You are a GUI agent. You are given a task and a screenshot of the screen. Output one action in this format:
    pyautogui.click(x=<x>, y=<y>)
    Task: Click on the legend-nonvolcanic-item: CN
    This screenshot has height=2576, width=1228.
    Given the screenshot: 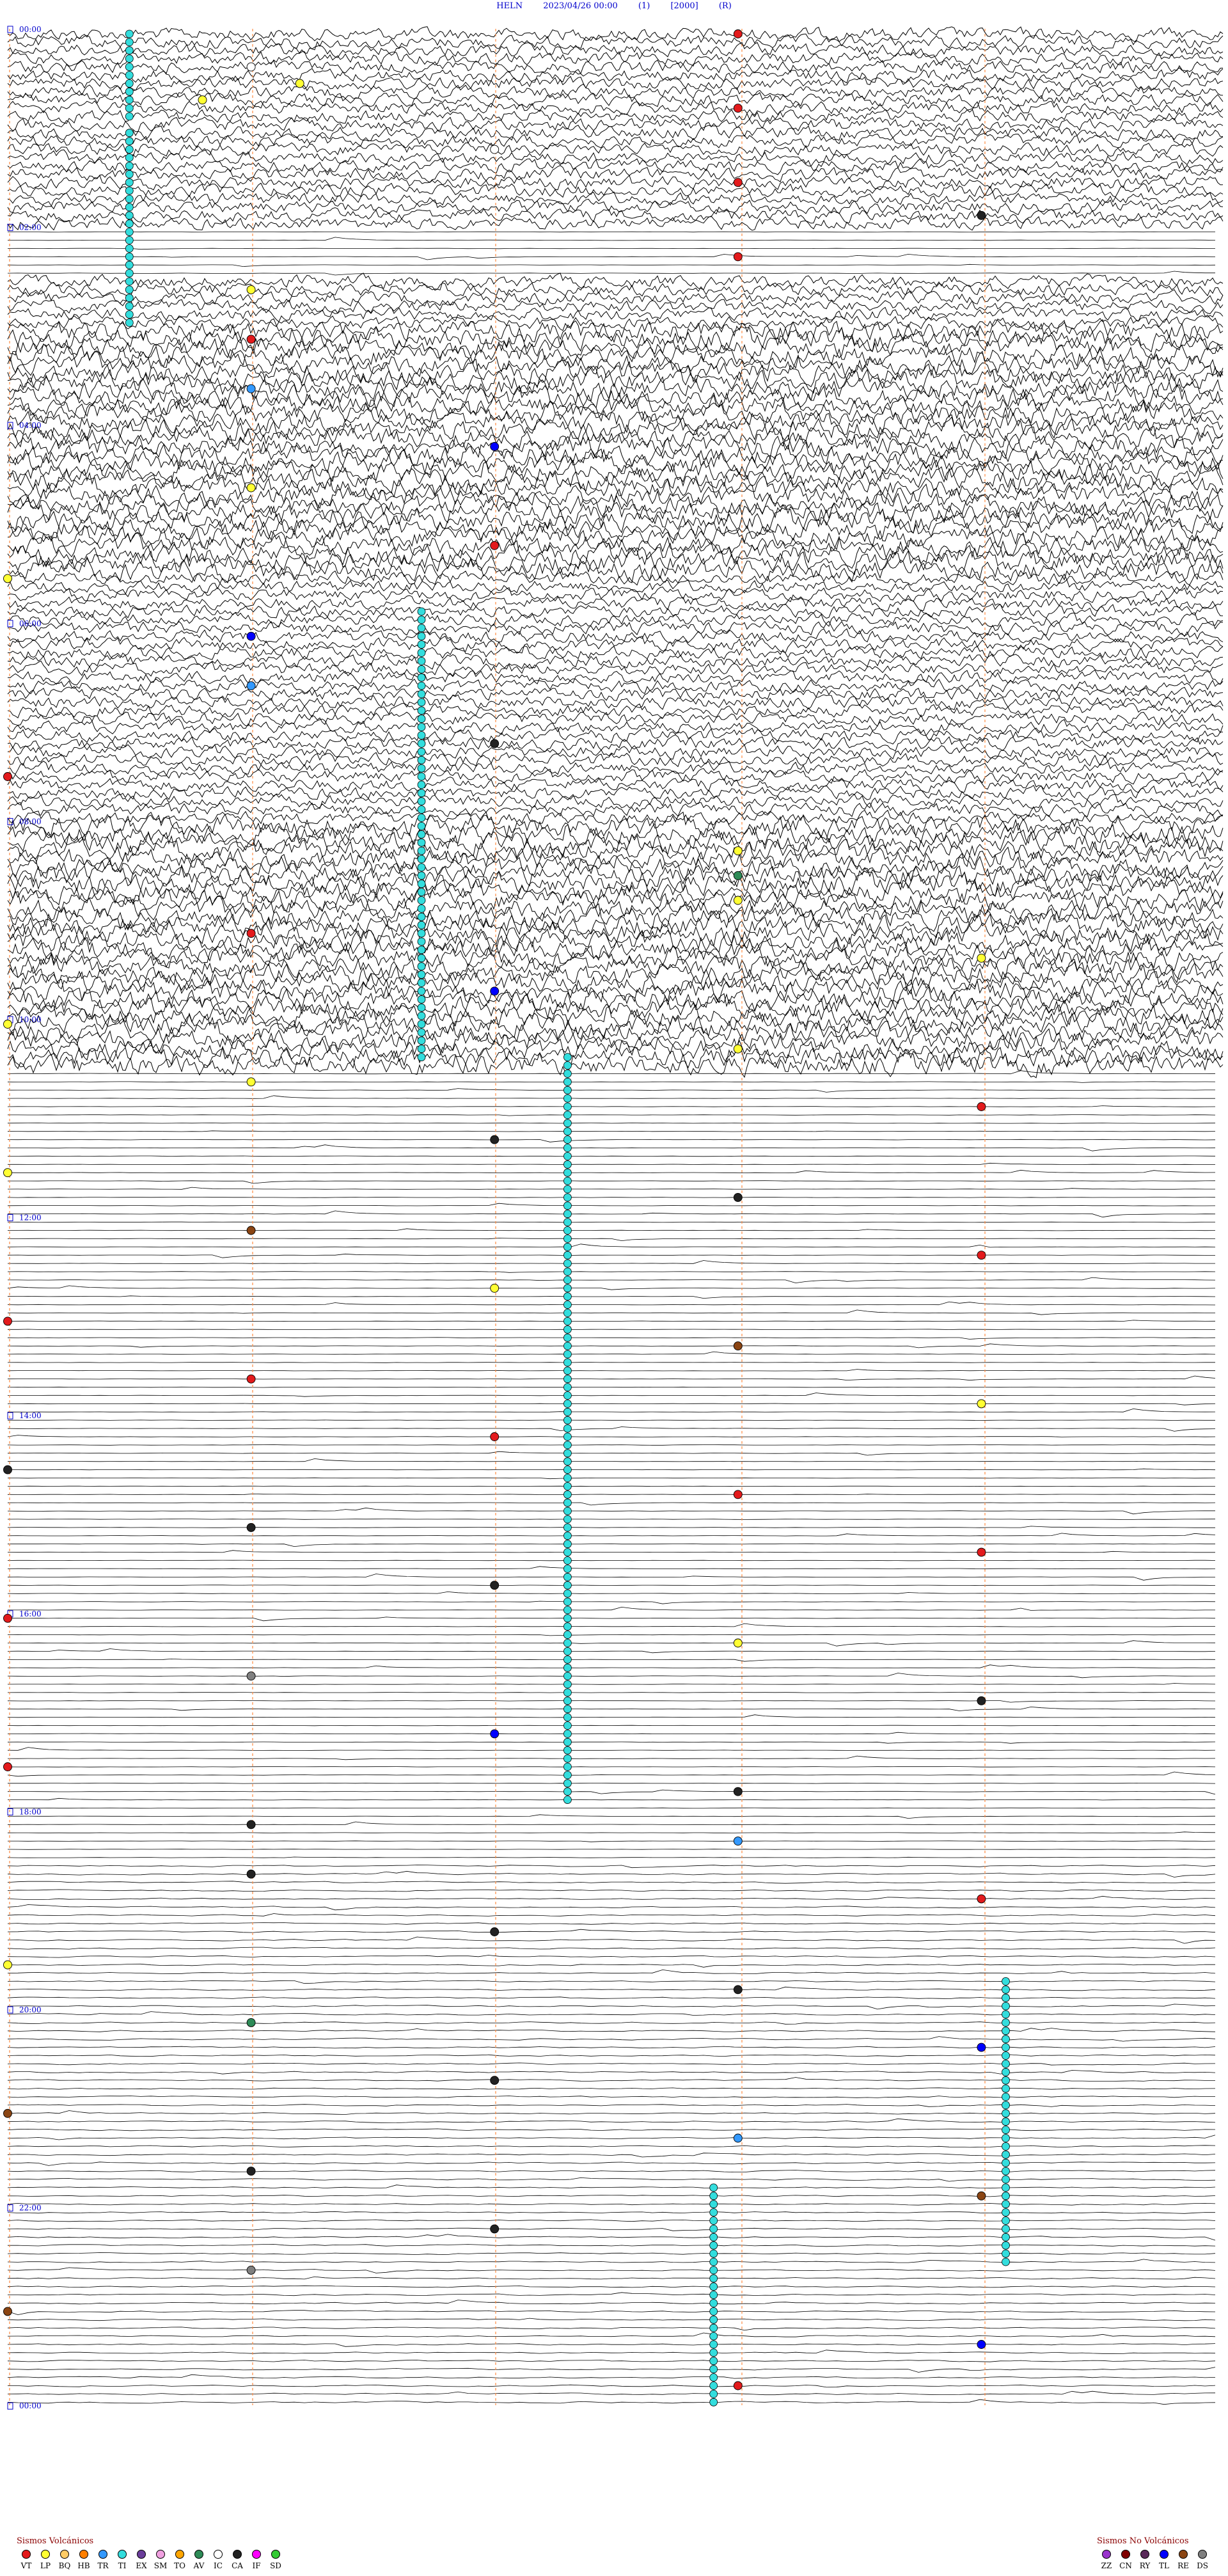 What is the action you would take?
    pyautogui.click(x=1125, y=2560)
    